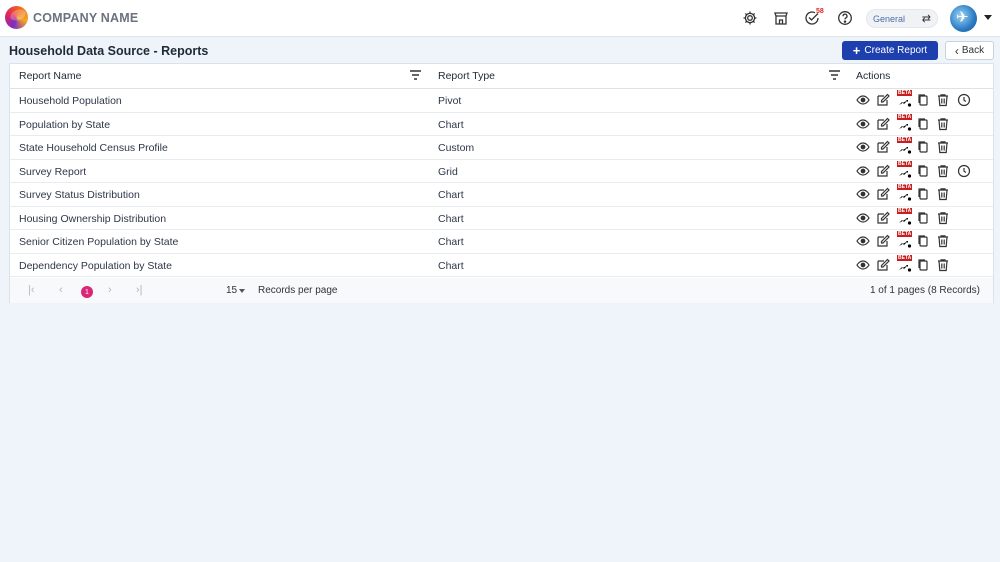 The width and height of the screenshot is (1000, 562). What do you see at coordinates (70, 101) in the screenshot?
I see `report-name: Household Population` at bounding box center [70, 101].